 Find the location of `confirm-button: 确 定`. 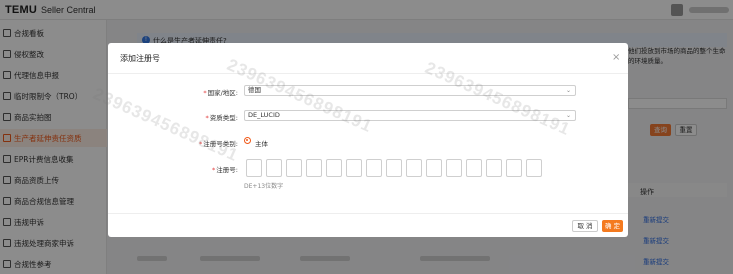

confirm-button: 确 定 is located at coordinates (612, 226).